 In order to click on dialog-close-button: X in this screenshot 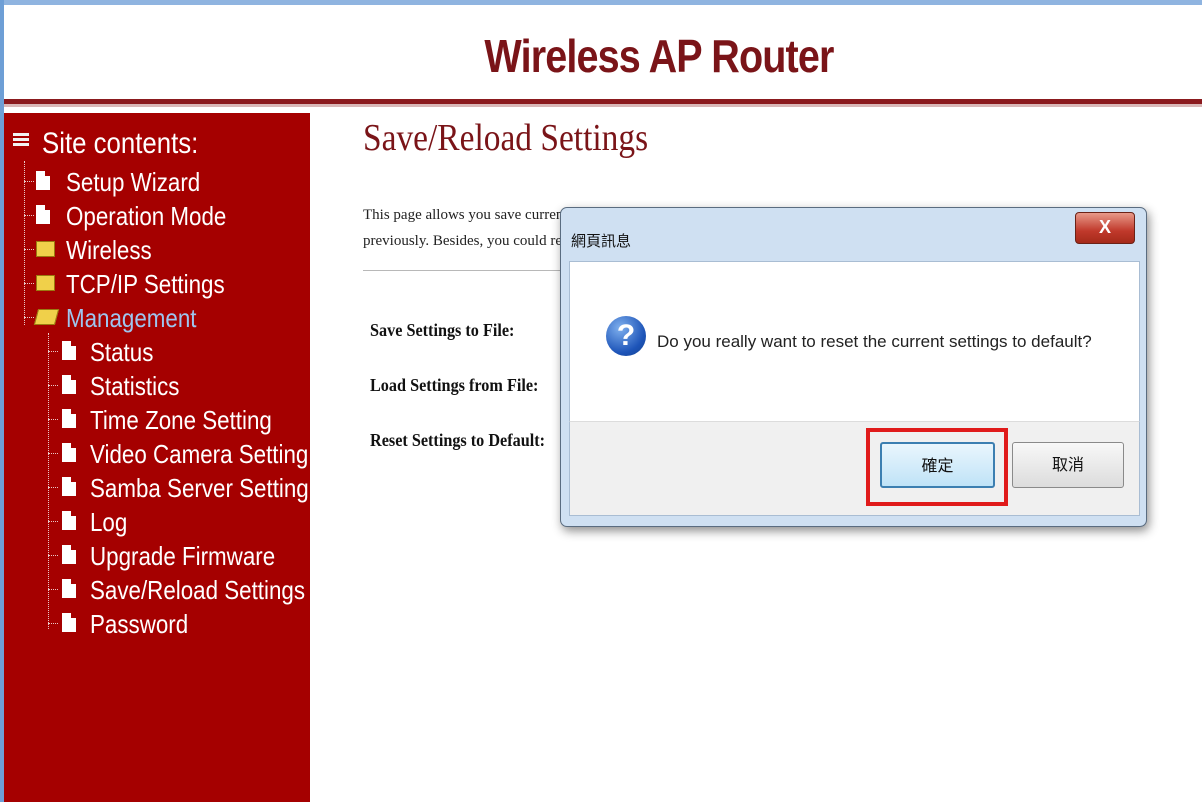, I will do `click(1105, 228)`.